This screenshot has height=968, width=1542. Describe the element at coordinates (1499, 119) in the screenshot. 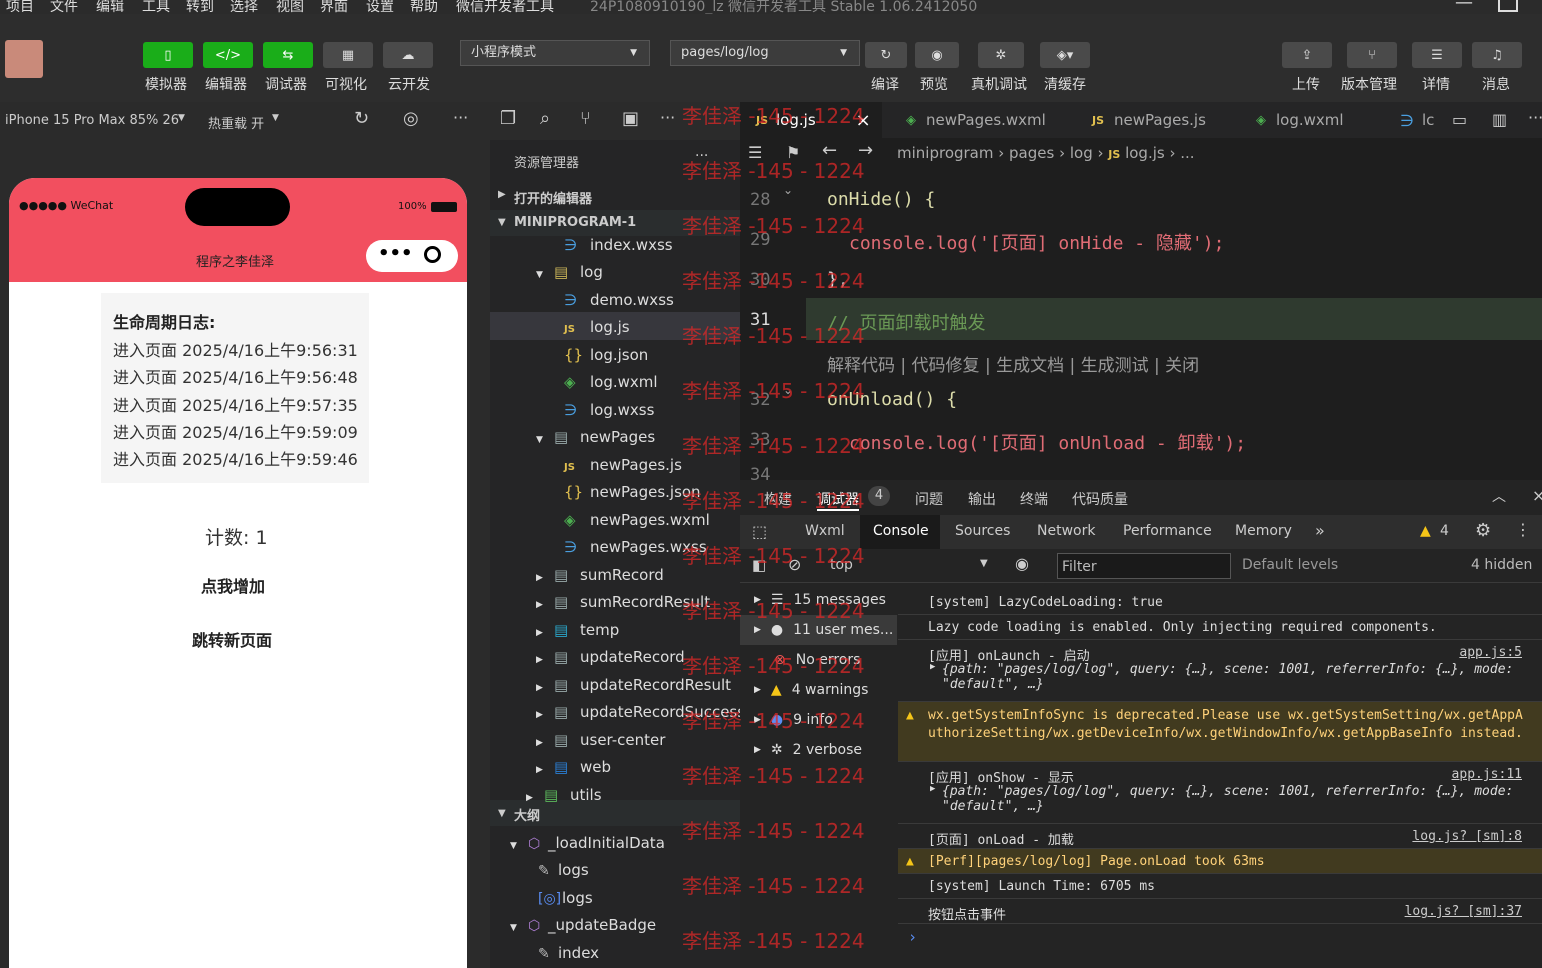

I see `split-editor-icon: ▥` at that location.